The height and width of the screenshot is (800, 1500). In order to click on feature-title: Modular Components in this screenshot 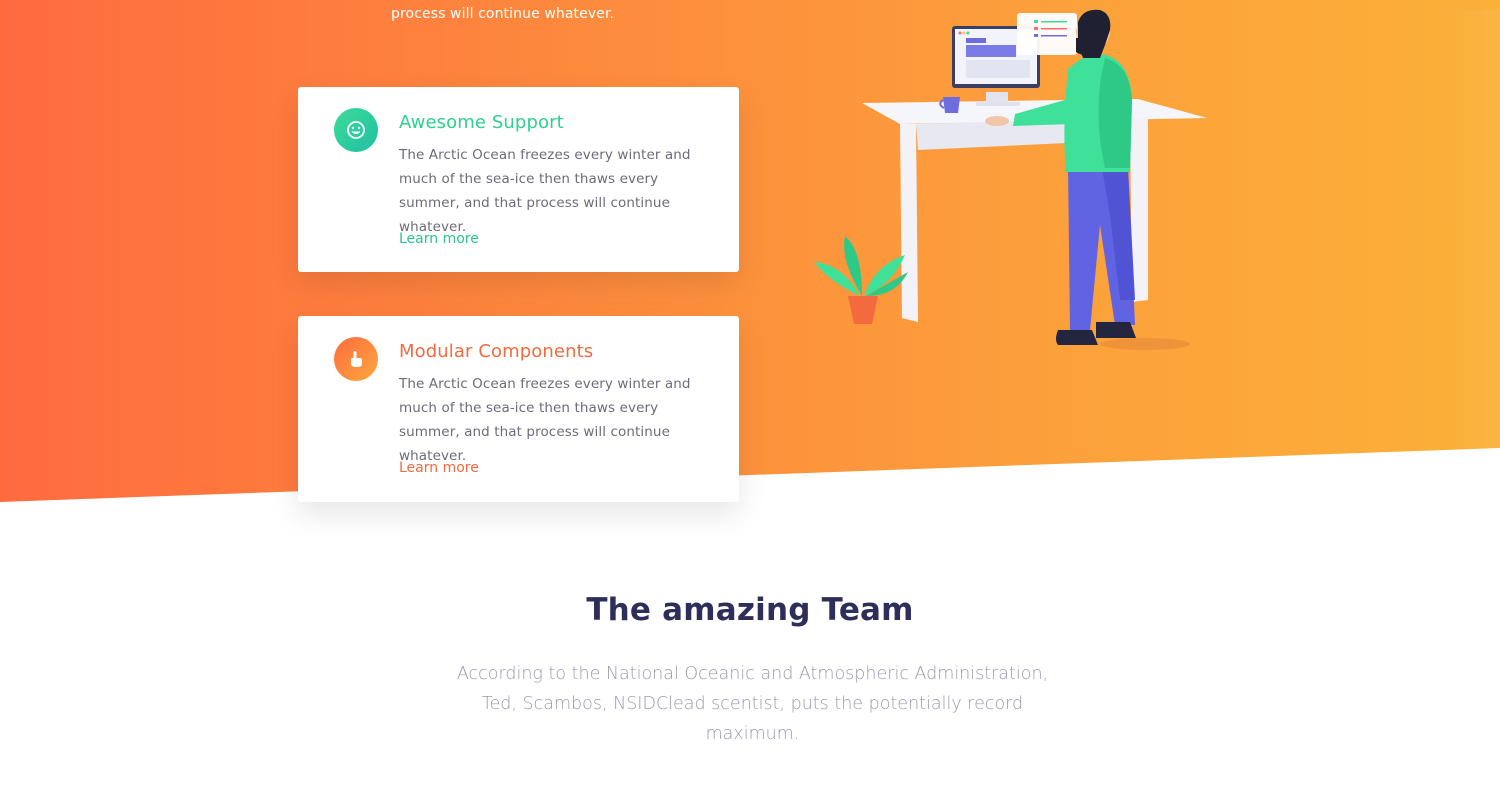, I will do `click(496, 351)`.